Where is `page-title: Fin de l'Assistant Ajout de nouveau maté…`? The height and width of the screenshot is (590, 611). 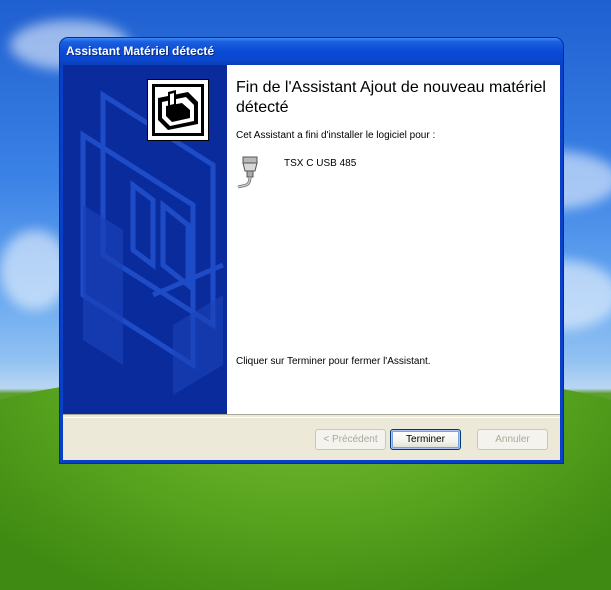
page-title: Fin de l'Assistant Ajout de nouveau maté… is located at coordinates (391, 97).